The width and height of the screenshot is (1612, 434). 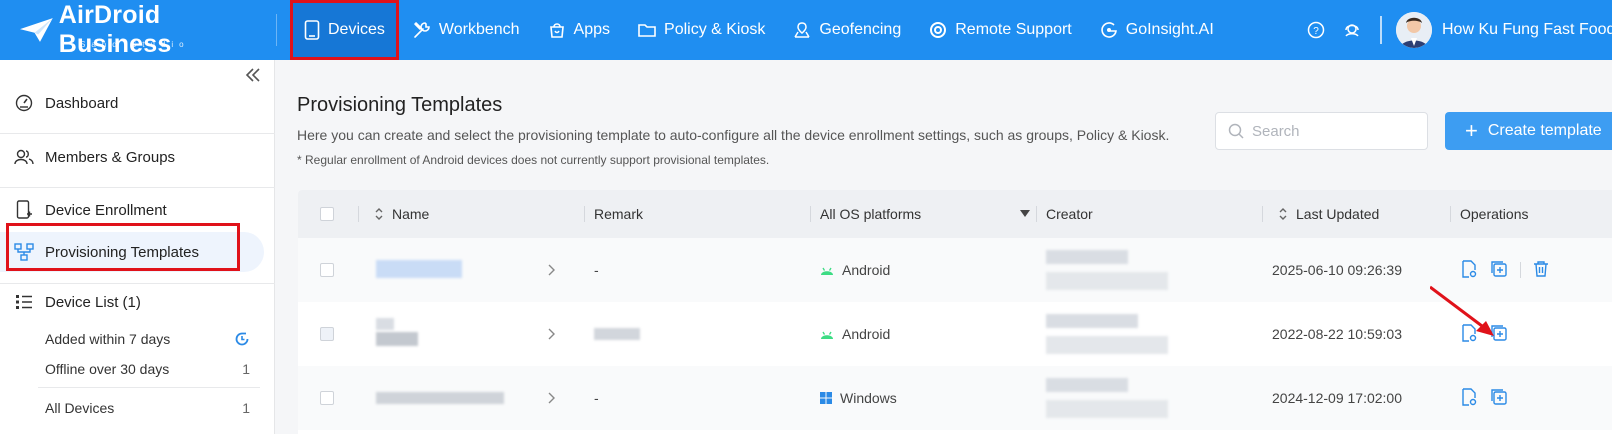 I want to click on sidebar-item-label: Device Enrollment, so click(x=106, y=210).